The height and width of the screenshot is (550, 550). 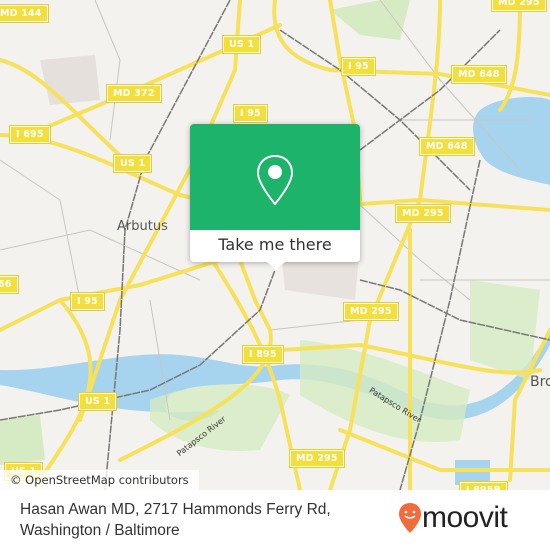 What do you see at coordinates (70, 80) in the screenshot?
I see `urban-area` at bounding box center [70, 80].